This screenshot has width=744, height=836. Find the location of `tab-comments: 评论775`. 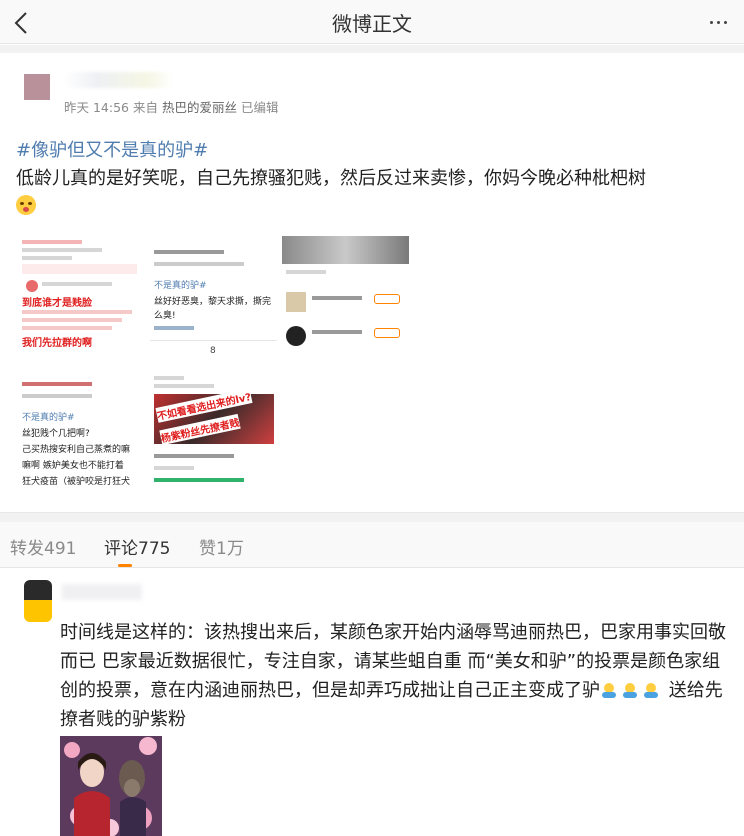

tab-comments: 评论775 is located at coordinates (137, 546).